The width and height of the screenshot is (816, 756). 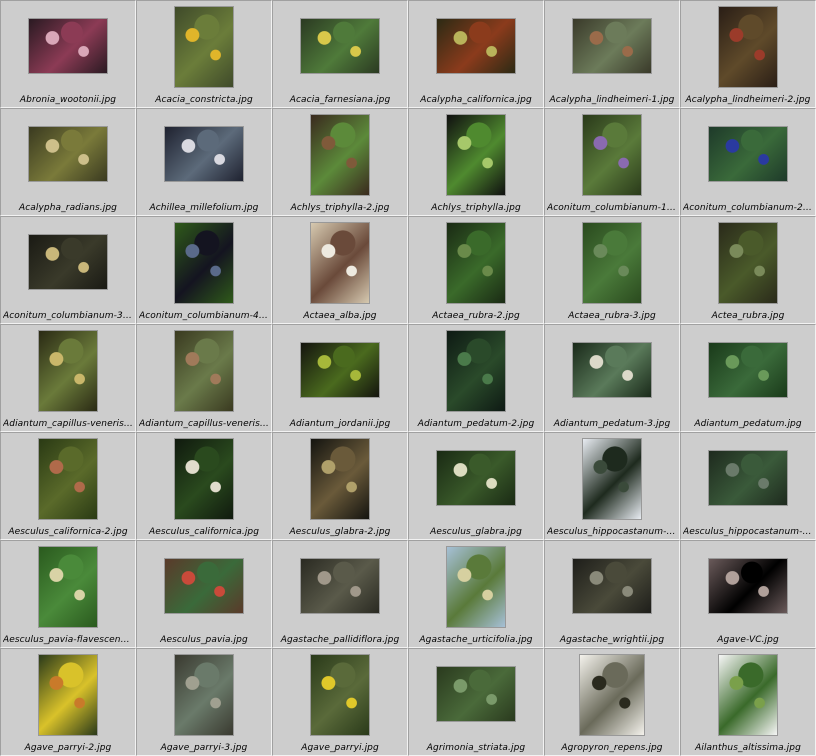 I want to click on file-item-adiantum-pedatum: Adiantum_pedatum.jpg, so click(x=748, y=378).